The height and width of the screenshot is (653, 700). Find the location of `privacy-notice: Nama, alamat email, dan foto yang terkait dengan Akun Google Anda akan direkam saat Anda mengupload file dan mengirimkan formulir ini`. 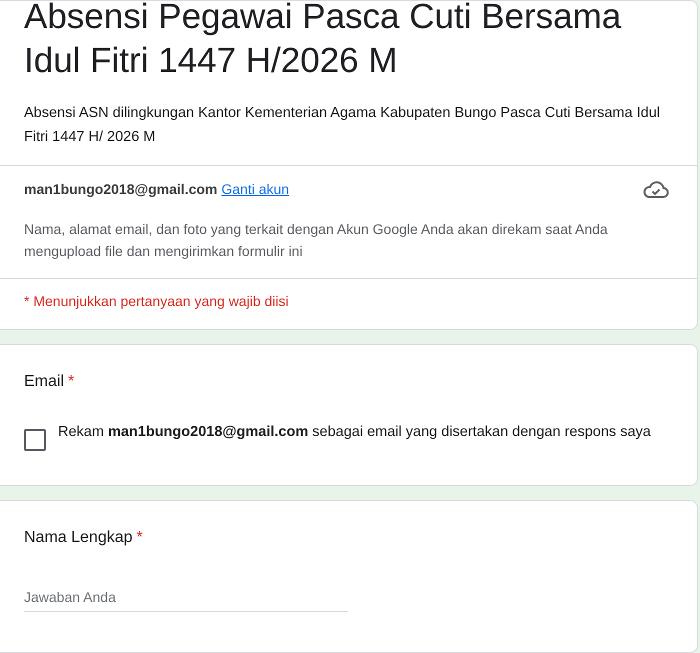

privacy-notice: Nama, alamat email, dan foto yang terkait dengan Akun Google Anda akan direkam saat Anda mengupload file dan mengirimkan formulir ini is located at coordinates (316, 240).